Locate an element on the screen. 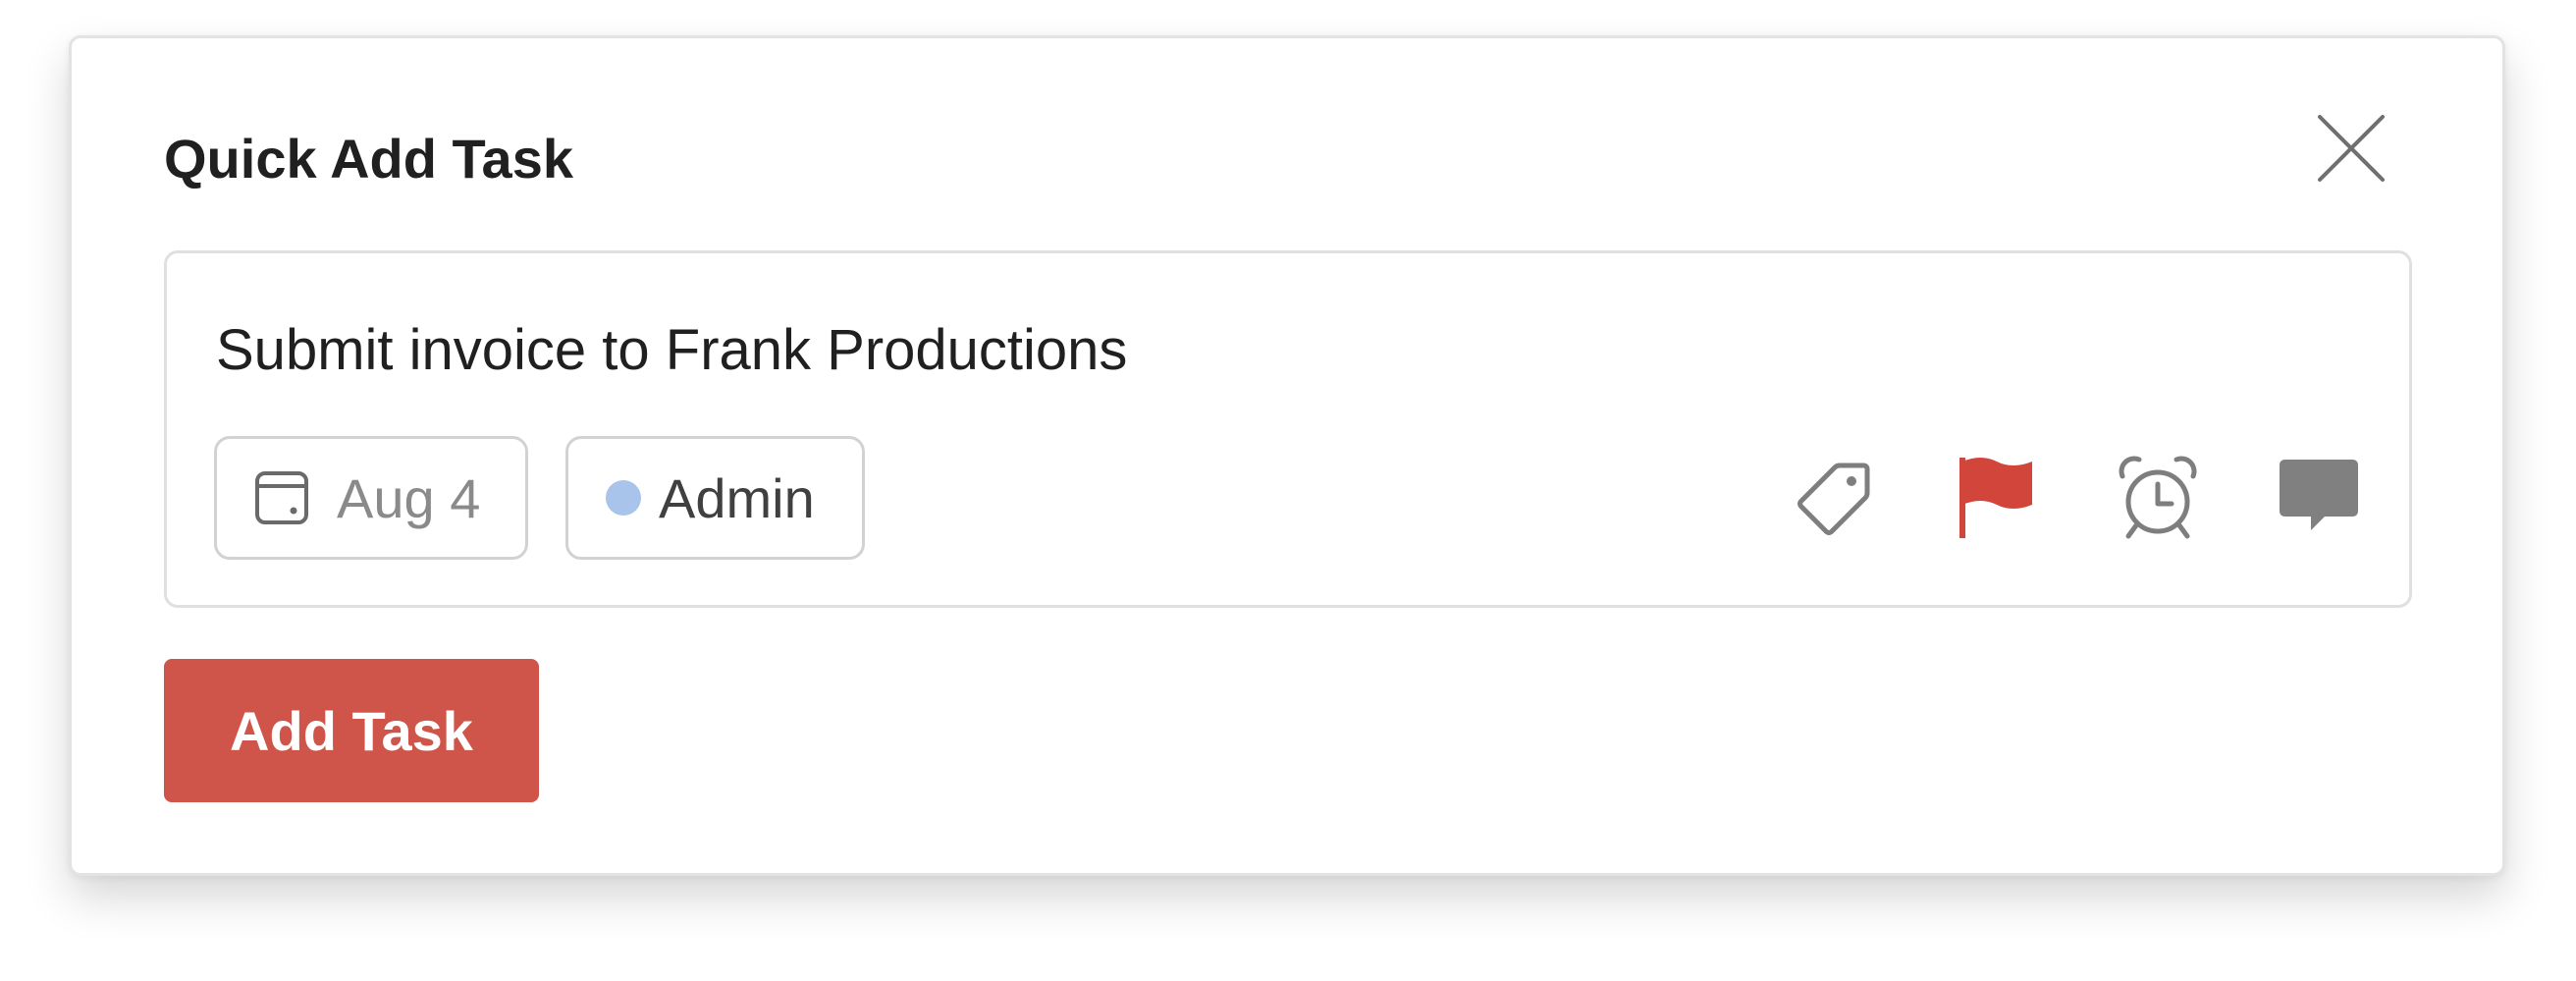 The image size is (2576, 981). label-button is located at coordinates (1834, 497).